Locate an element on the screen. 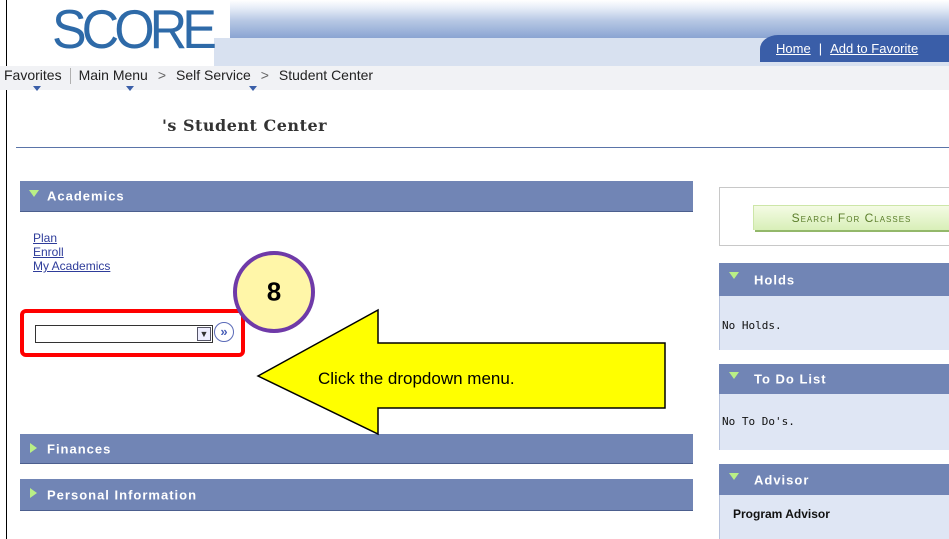 Image resolution: width=949 pixels, height=539 pixels. holds-text: No Holds. is located at coordinates (752, 325).